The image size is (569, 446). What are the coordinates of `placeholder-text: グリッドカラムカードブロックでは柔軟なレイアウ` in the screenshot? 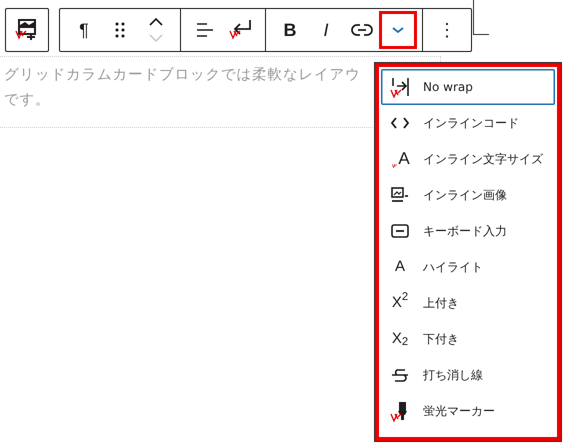 It's located at (182, 75).